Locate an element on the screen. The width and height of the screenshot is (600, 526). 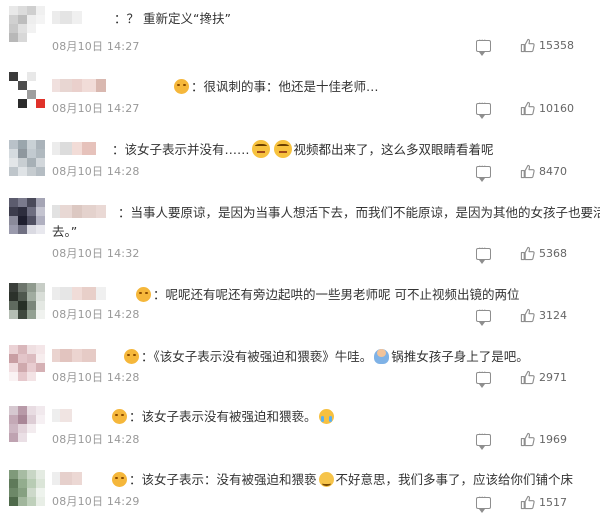
comment-text: ：该女子表示没有被强迫和猥亵。 is located at coordinates (321, 416).